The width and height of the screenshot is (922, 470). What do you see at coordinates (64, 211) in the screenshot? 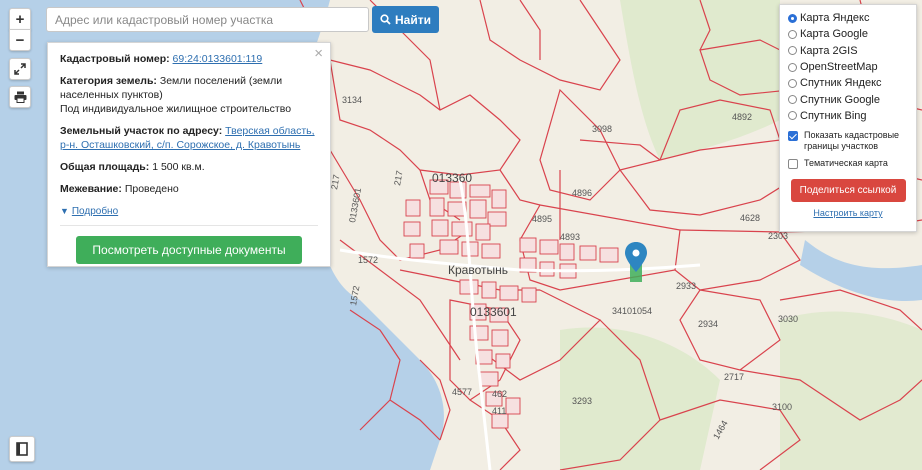
I see `caret-down-icon: ▼` at bounding box center [64, 211].